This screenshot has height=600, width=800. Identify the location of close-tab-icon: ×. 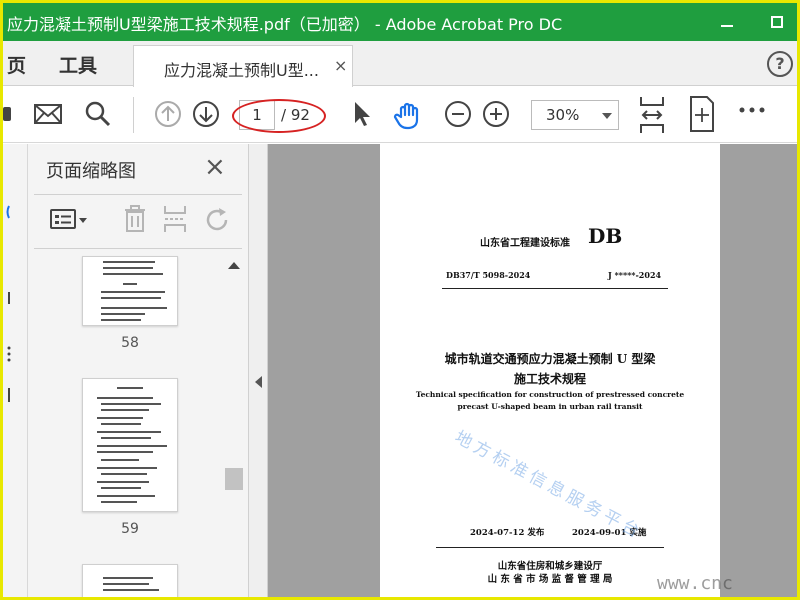
(340, 65).